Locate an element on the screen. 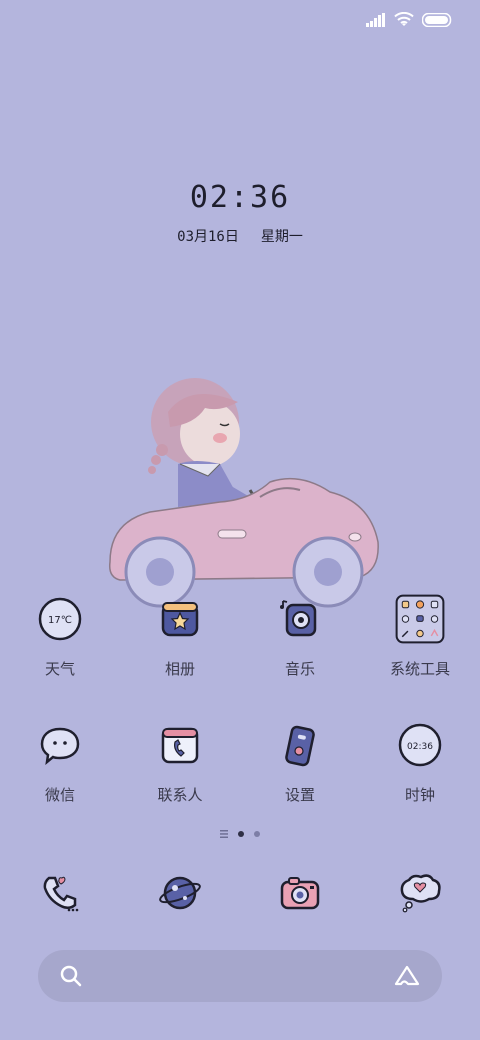 This screenshot has width=480, height=1040. app-system-tools-folder: 系统工具 is located at coordinates (420, 636).